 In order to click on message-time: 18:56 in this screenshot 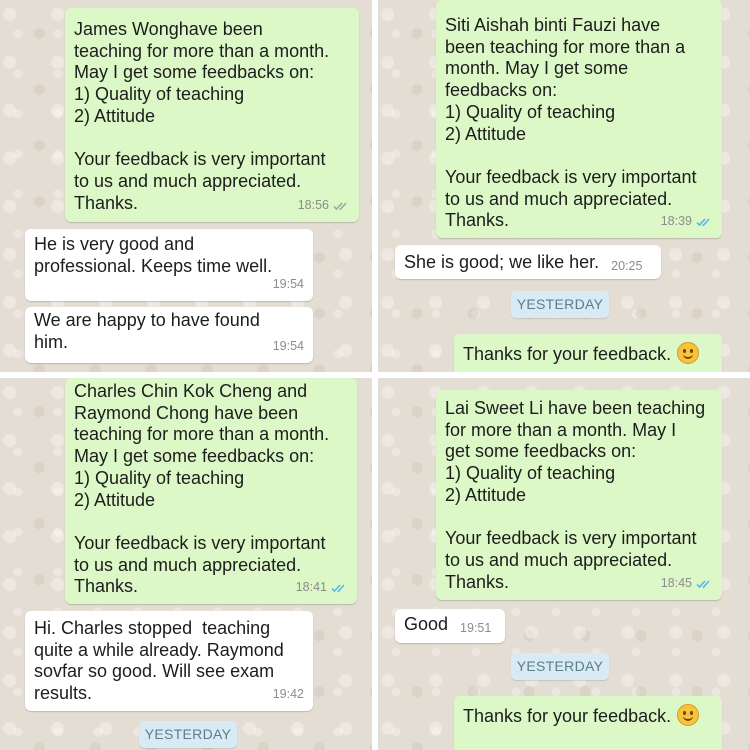, I will do `click(313, 205)`.